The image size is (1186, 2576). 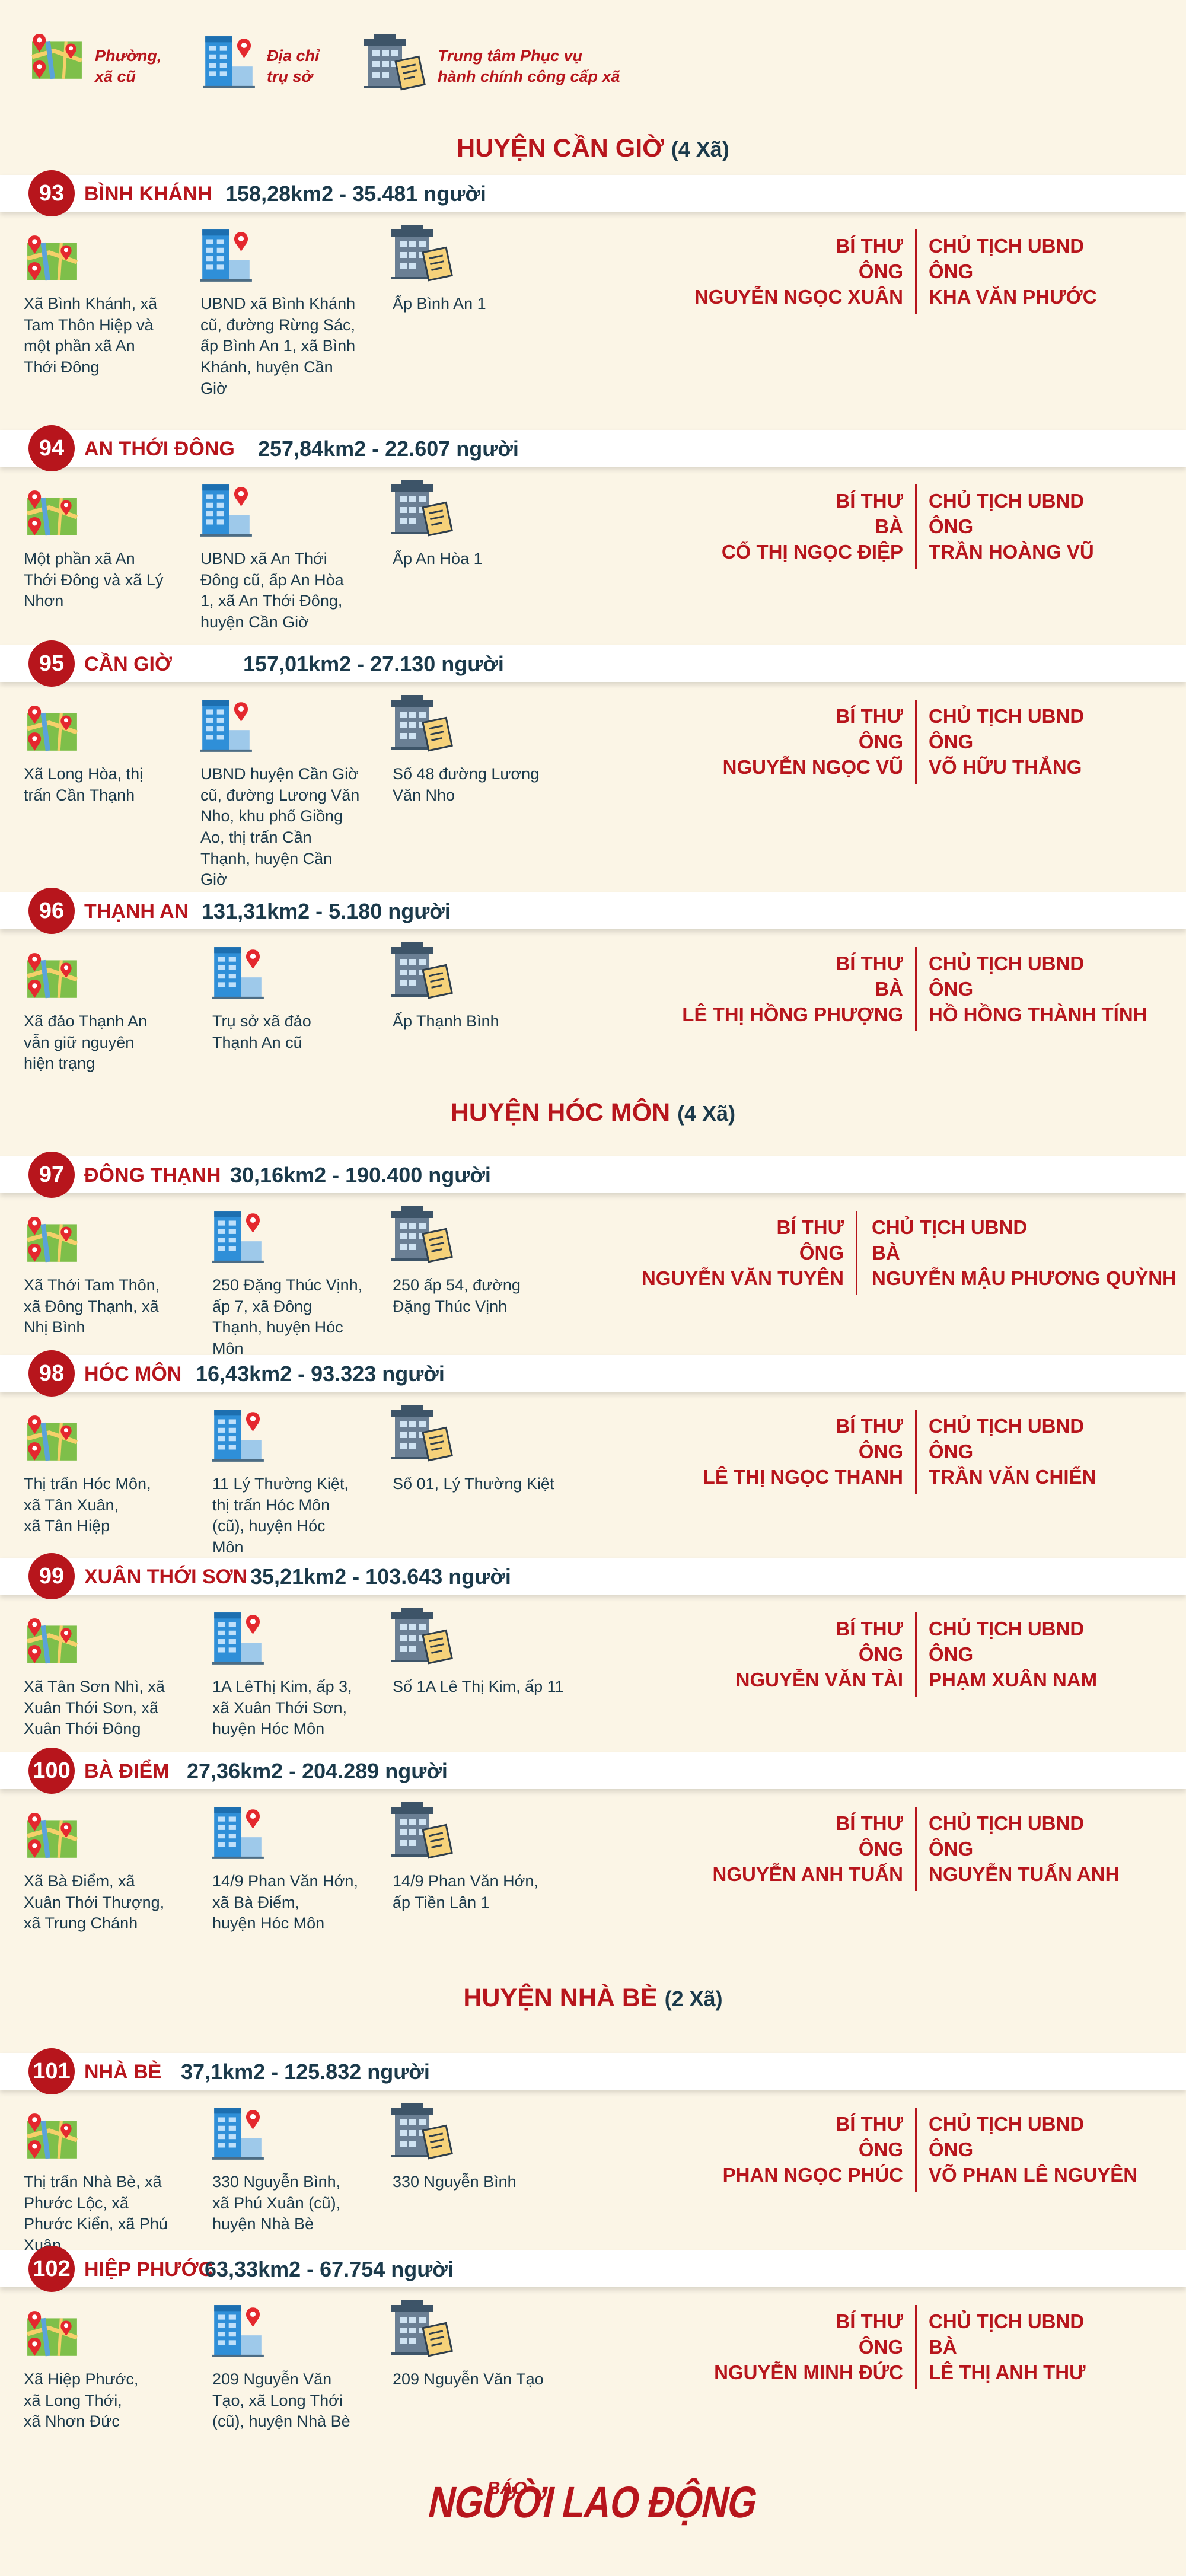 What do you see at coordinates (593, 1998) in the screenshot?
I see `district-heading: HUYỆN NHÀ BÈ (2 Xã)` at bounding box center [593, 1998].